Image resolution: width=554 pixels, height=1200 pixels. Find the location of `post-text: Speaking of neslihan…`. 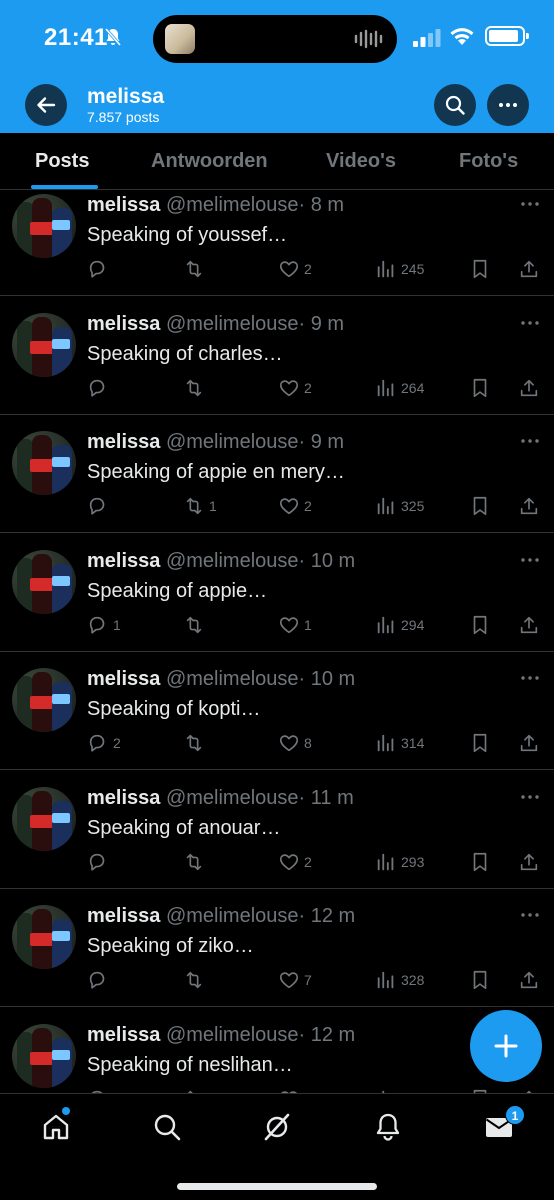

post-text: Speaking of neslihan… is located at coordinates (190, 1065).